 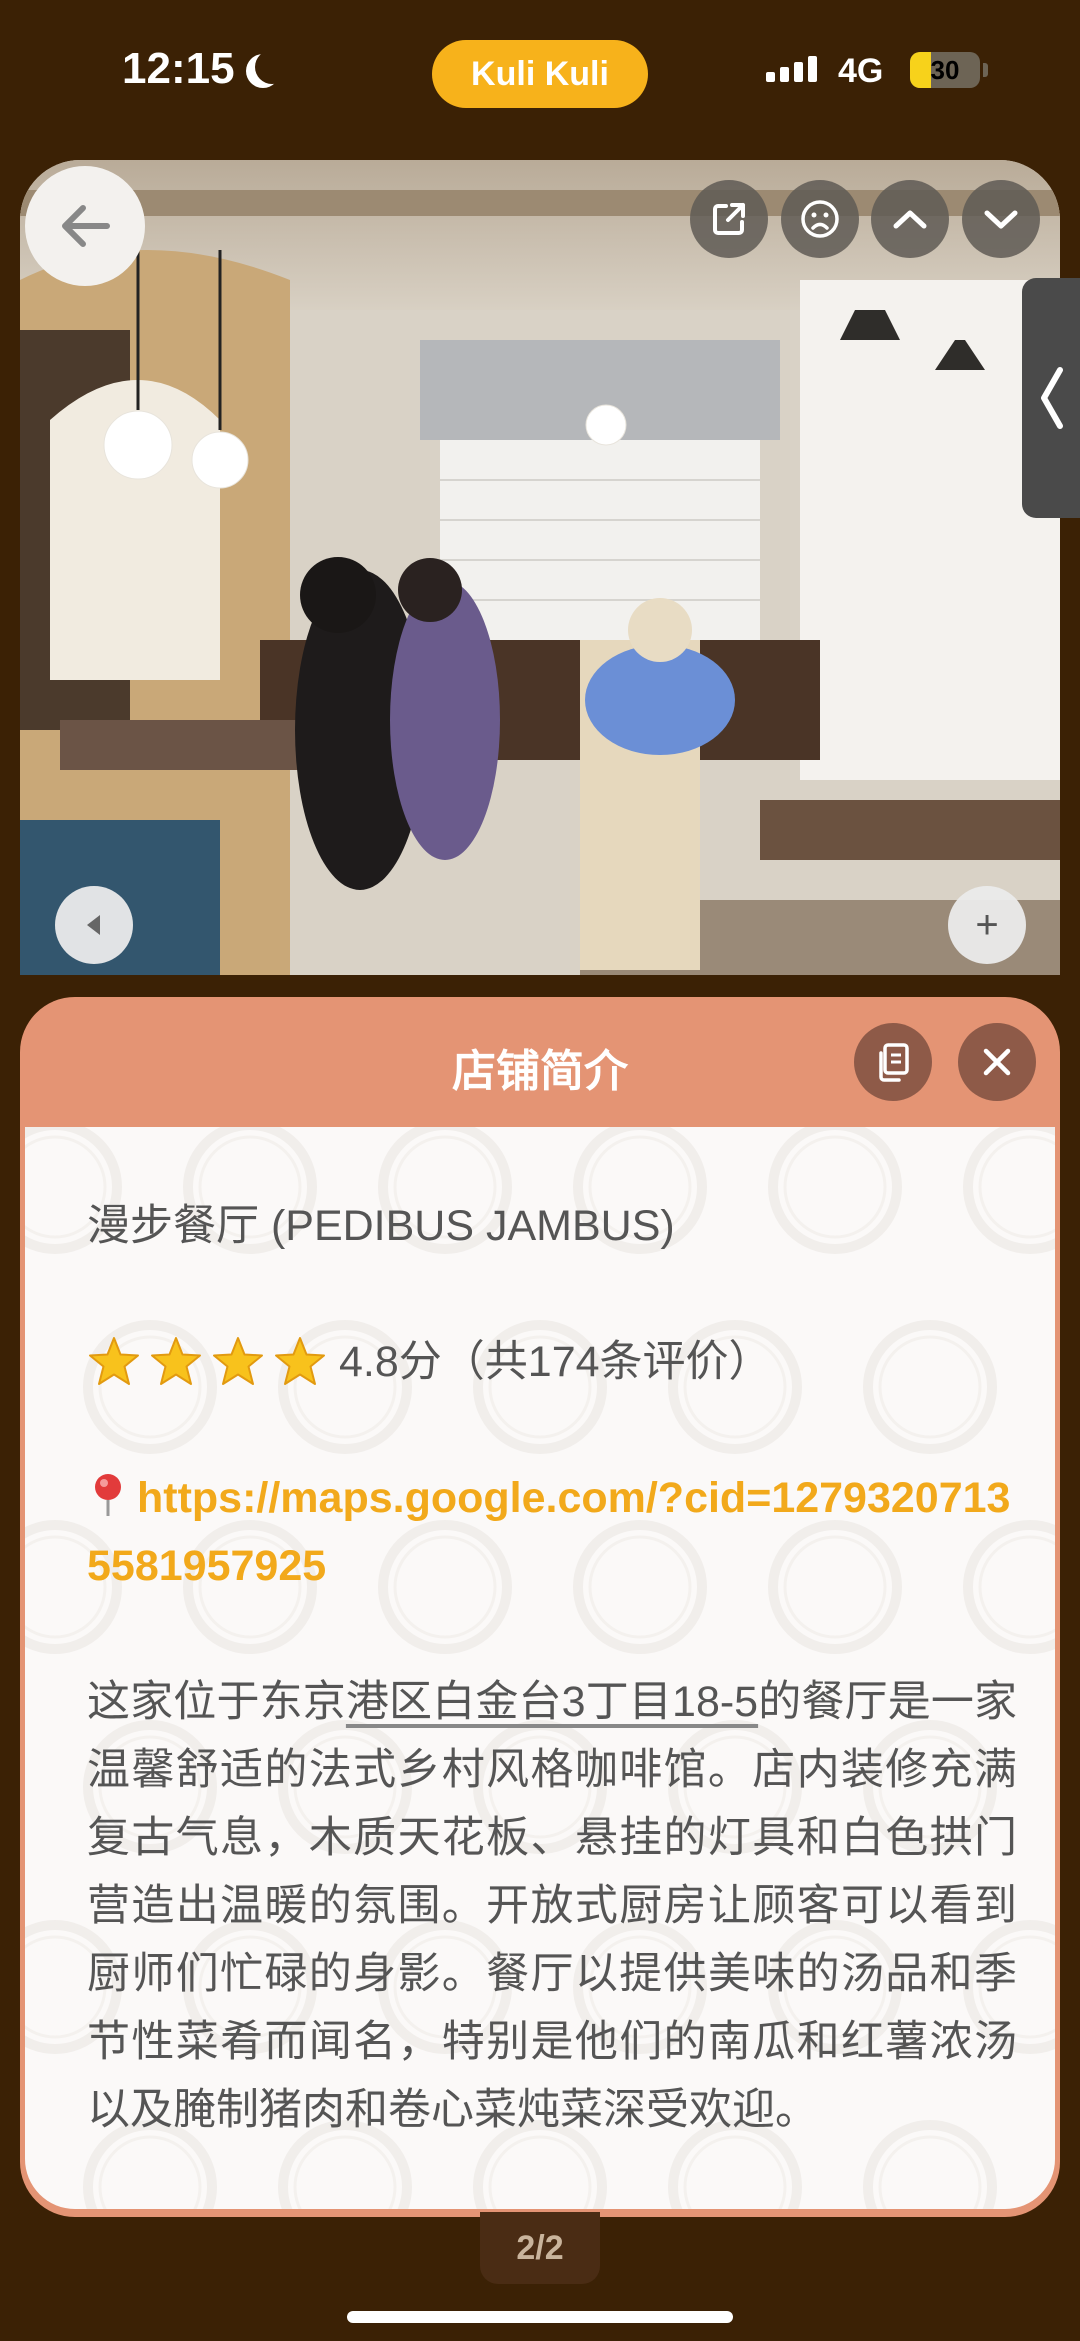 I want to click on copy-button, so click(x=893, y=1062).